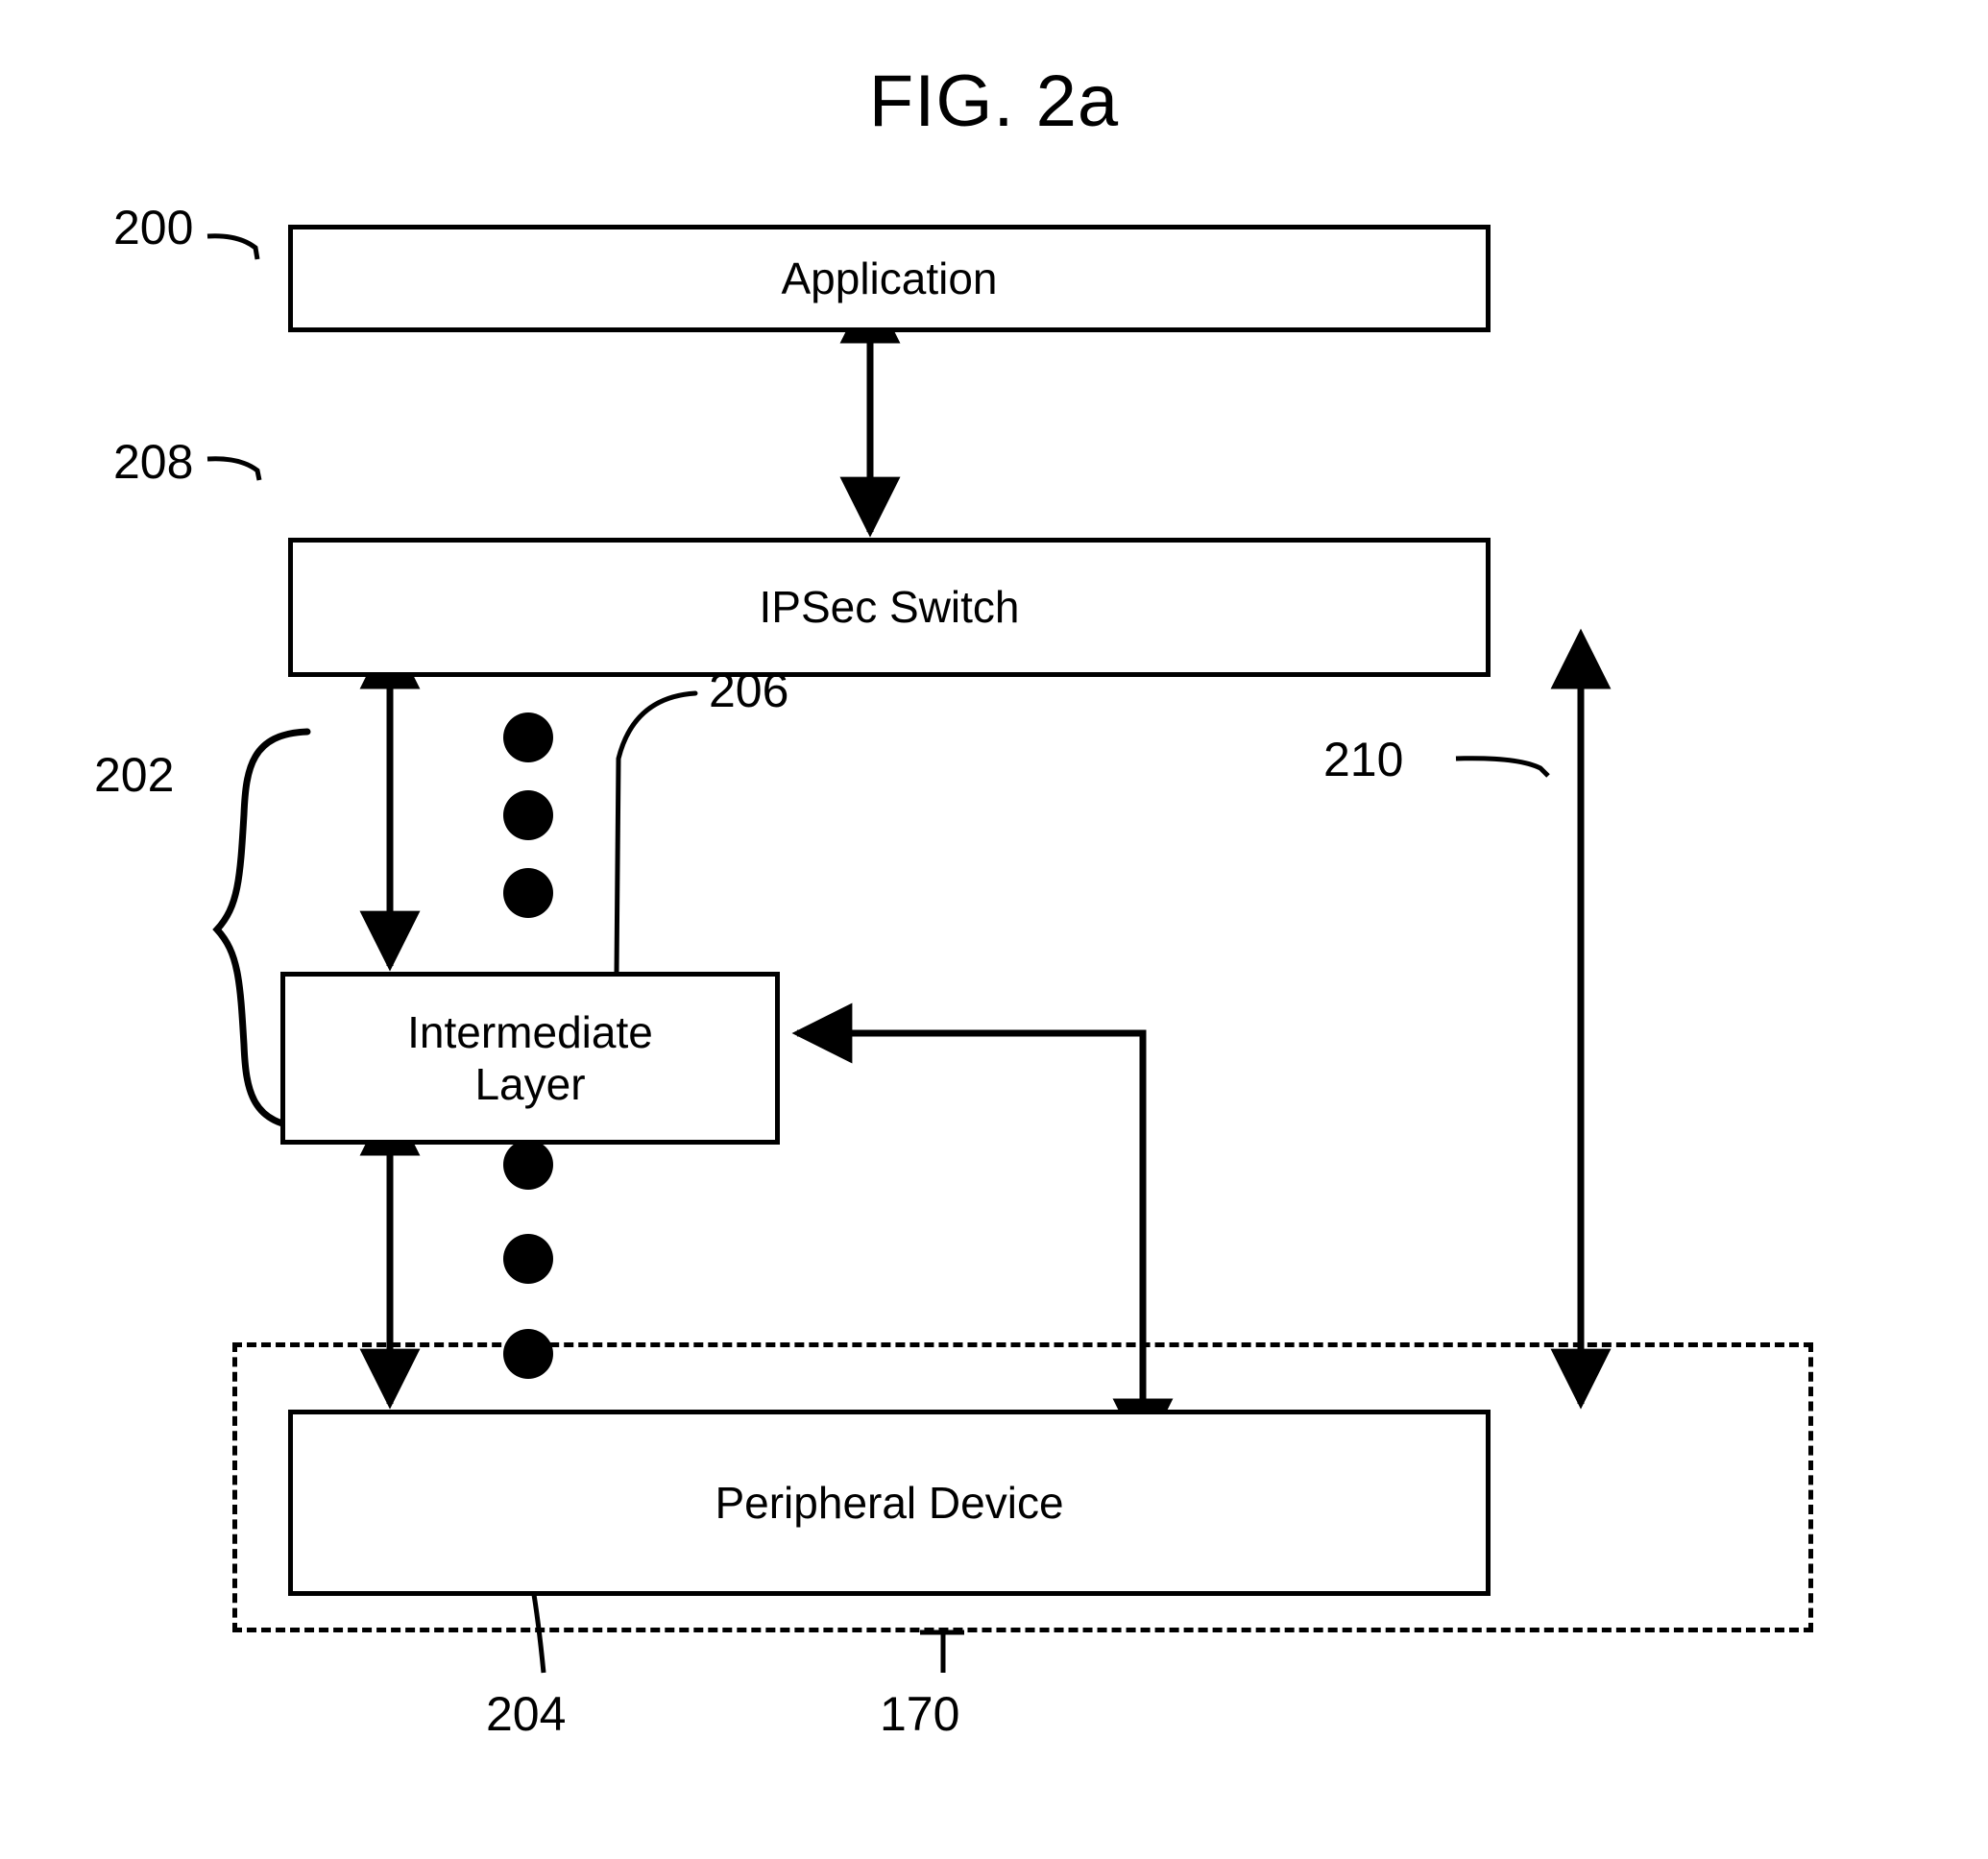 This screenshot has height=1859, width=1988. I want to click on box-intermediate-layer-label: Intermediate Layer, so click(531, 1058).